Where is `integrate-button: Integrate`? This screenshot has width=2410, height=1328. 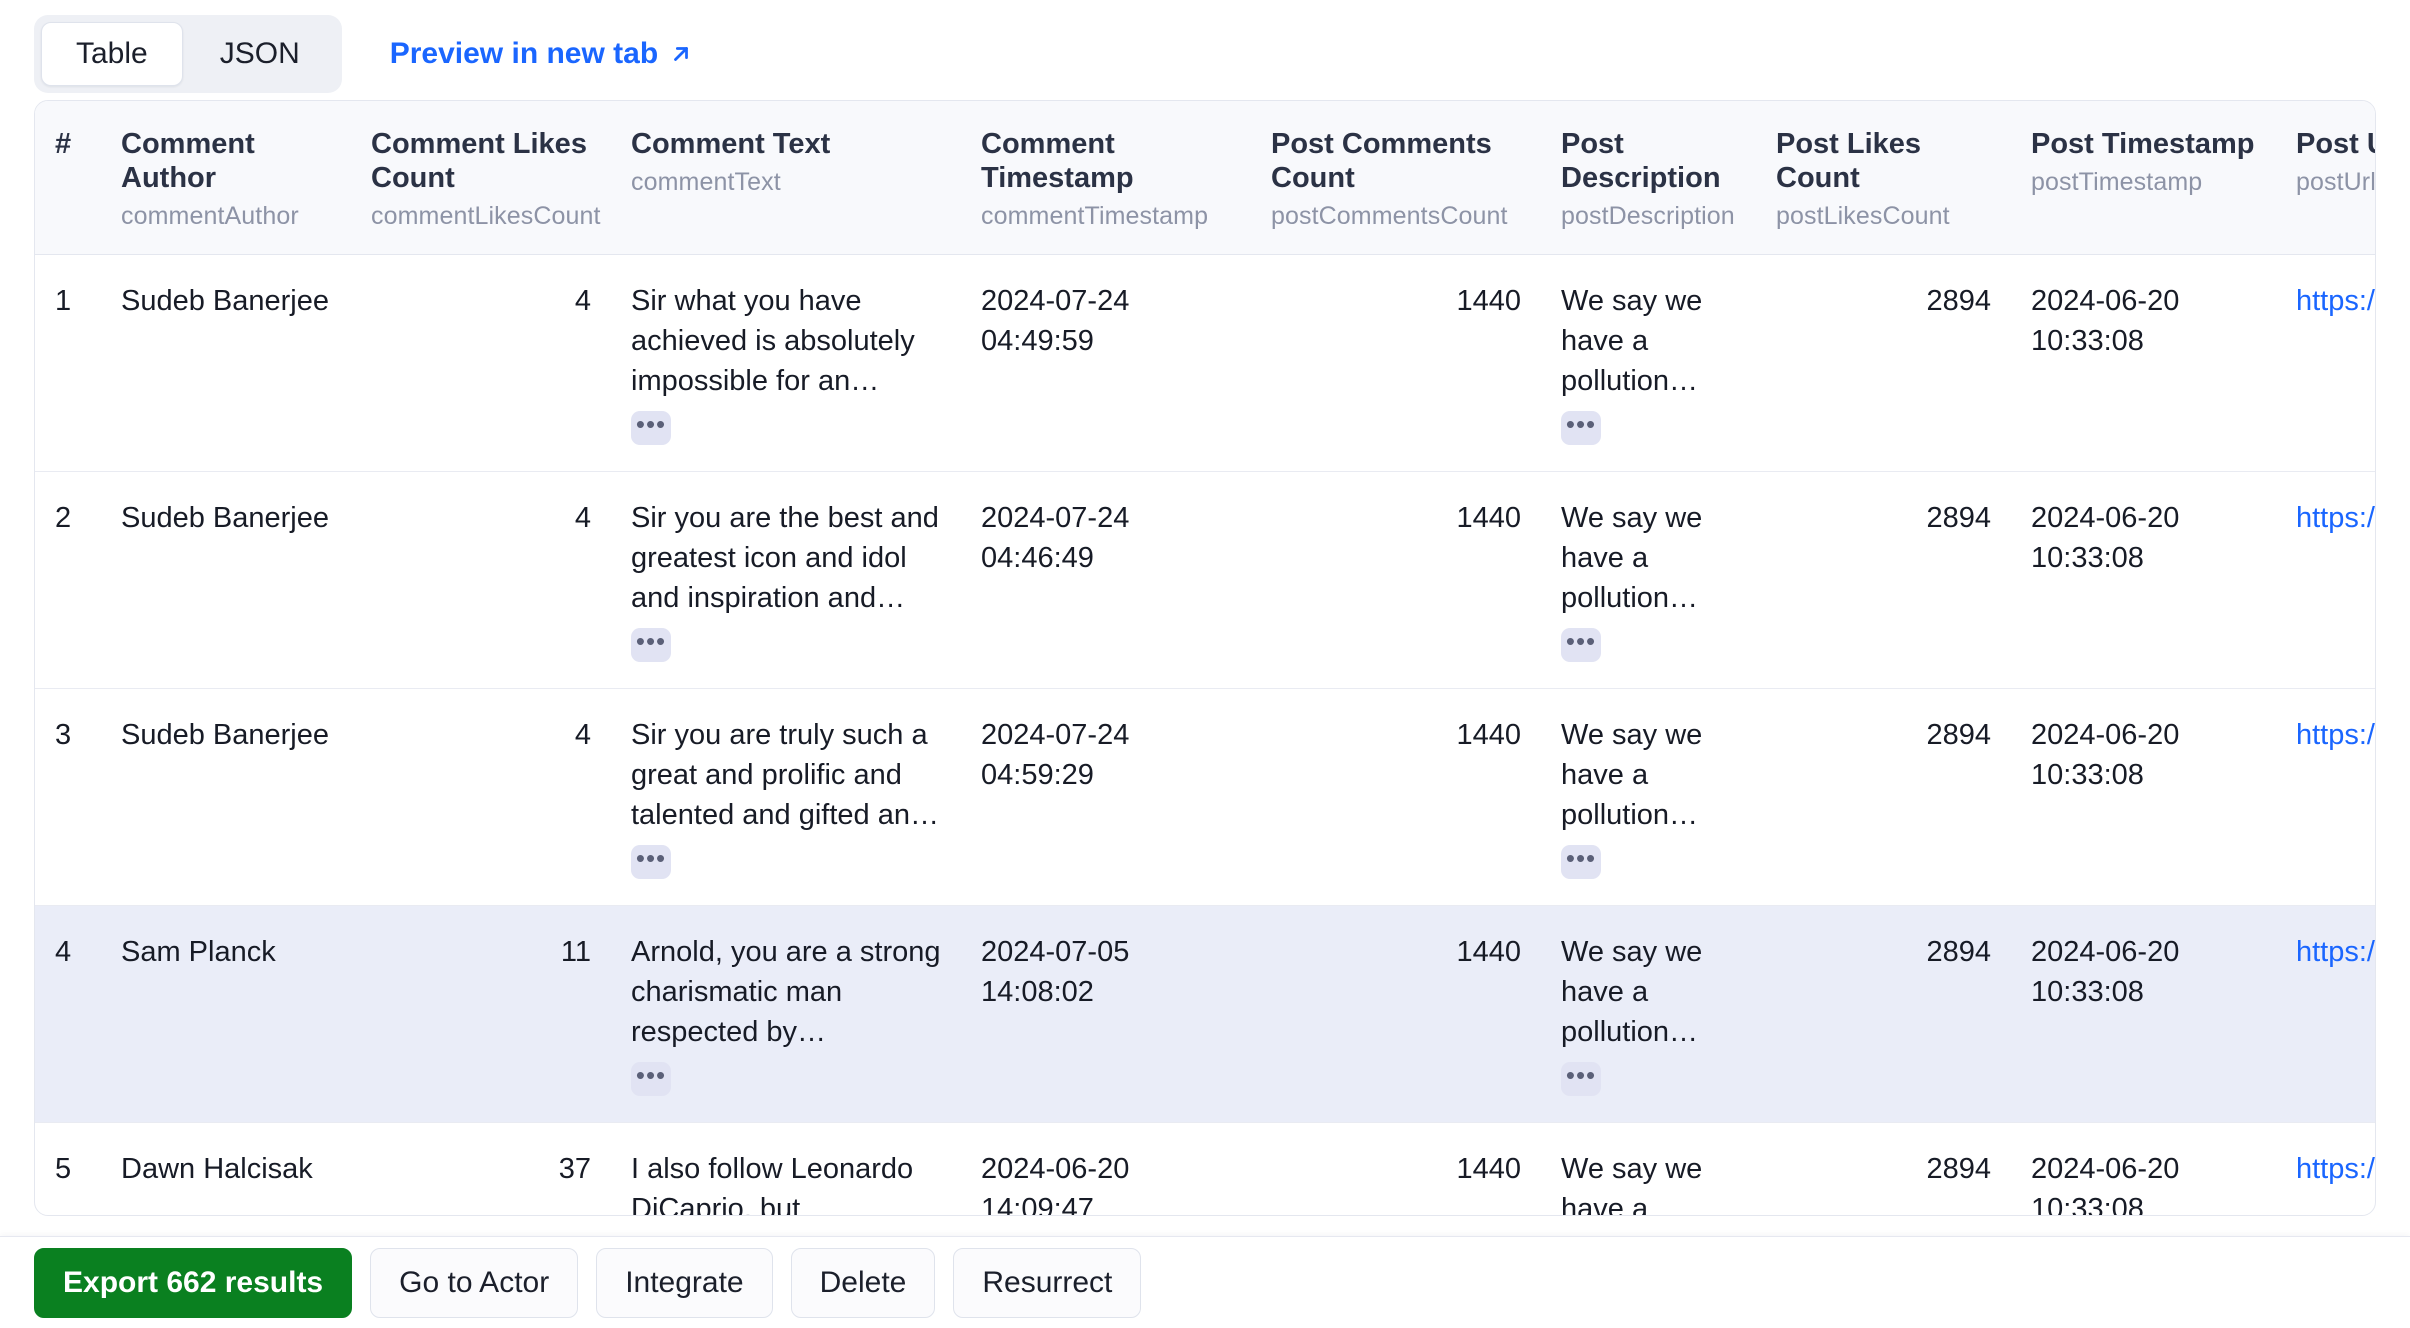
integrate-button: Integrate is located at coordinates (684, 1282).